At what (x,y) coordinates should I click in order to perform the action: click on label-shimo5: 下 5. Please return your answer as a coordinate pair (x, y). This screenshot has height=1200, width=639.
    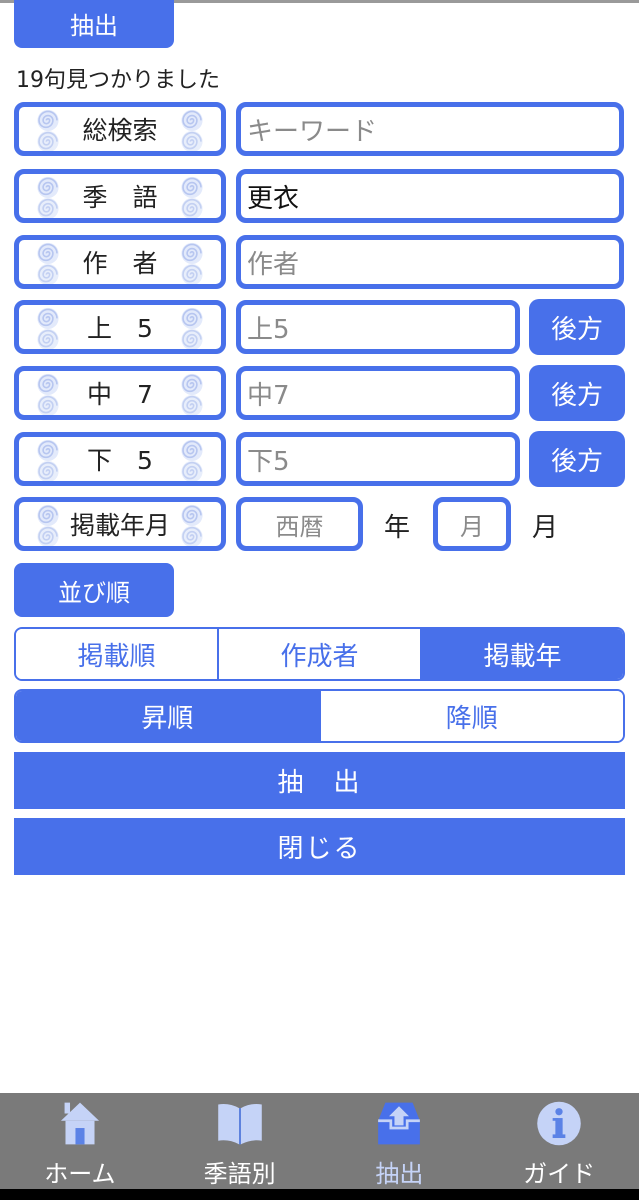
    Looking at the image, I should click on (120, 459).